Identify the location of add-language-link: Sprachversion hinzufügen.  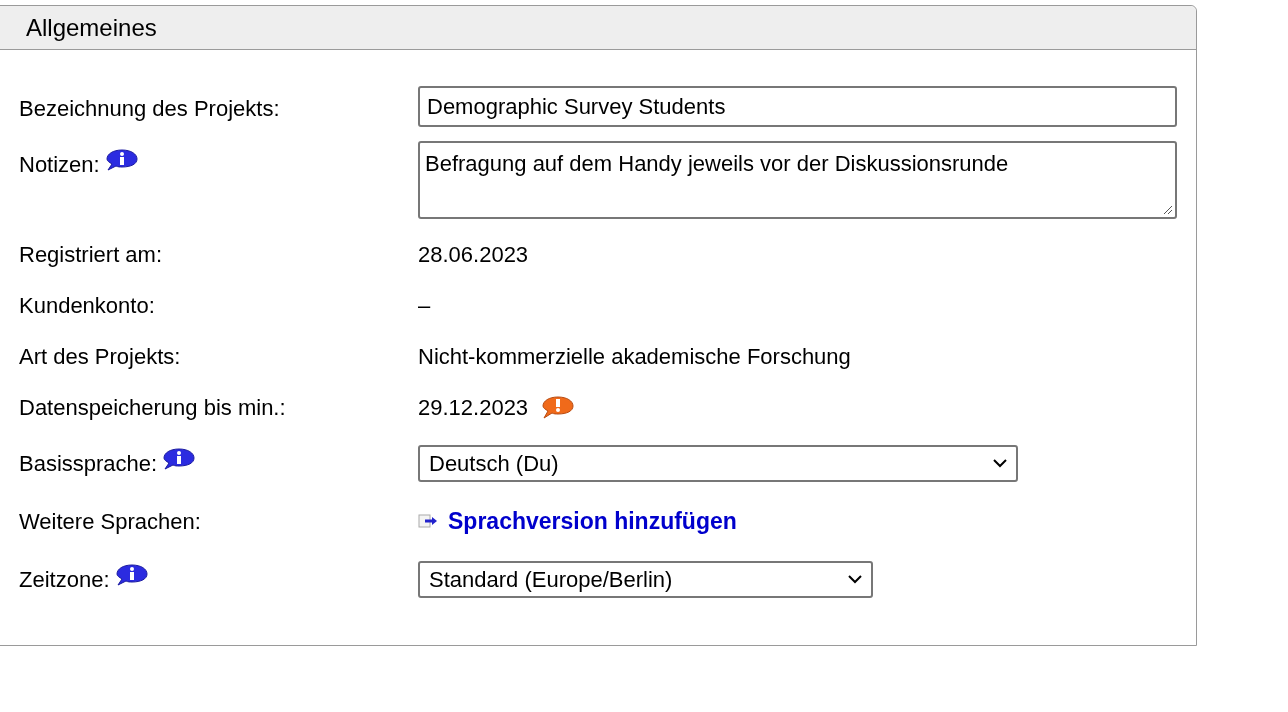
(592, 521).